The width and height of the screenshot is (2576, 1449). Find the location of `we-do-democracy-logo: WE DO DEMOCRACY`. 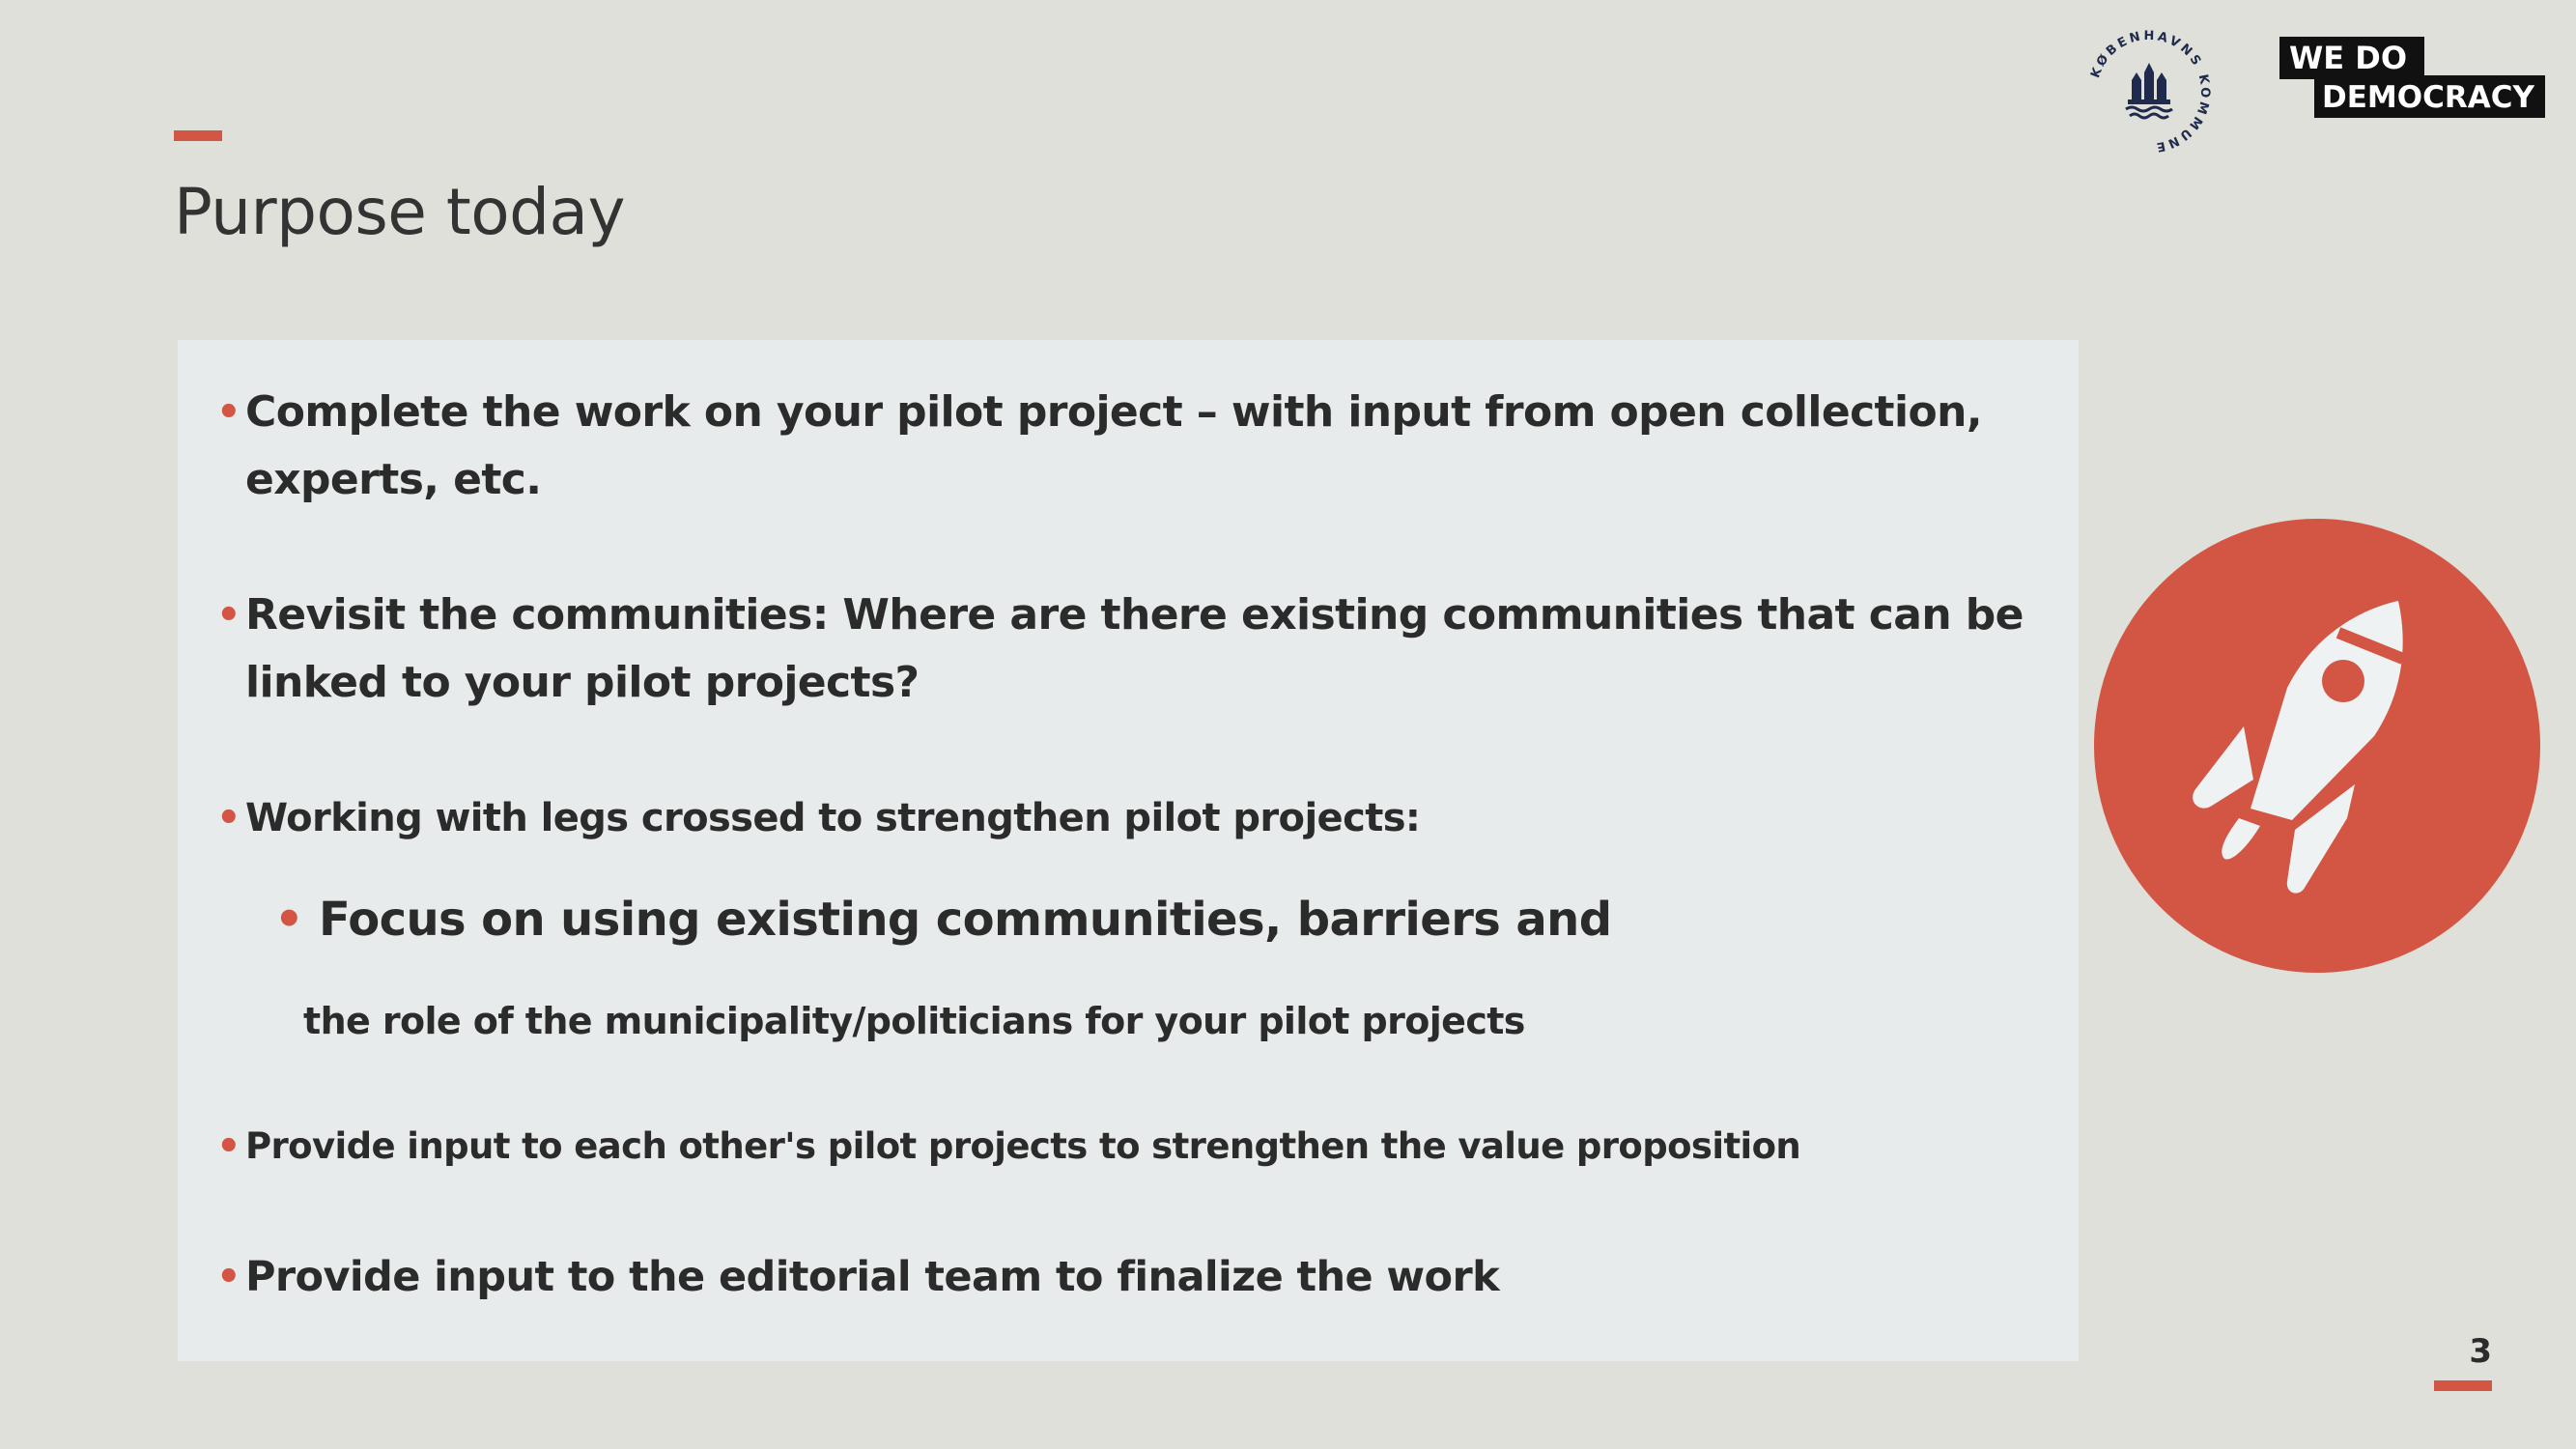

we-do-democracy-logo: WE DO DEMOCRACY is located at coordinates (2412, 77).